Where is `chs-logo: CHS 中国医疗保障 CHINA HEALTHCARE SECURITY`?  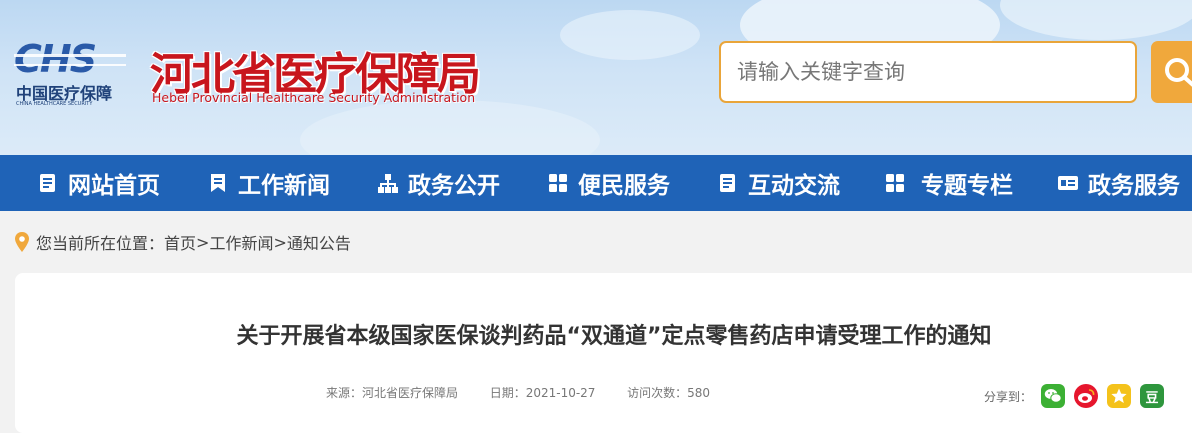 chs-logo: CHS 中国医疗保障 CHINA HEALTHCARE SECURITY is located at coordinates (72, 75).